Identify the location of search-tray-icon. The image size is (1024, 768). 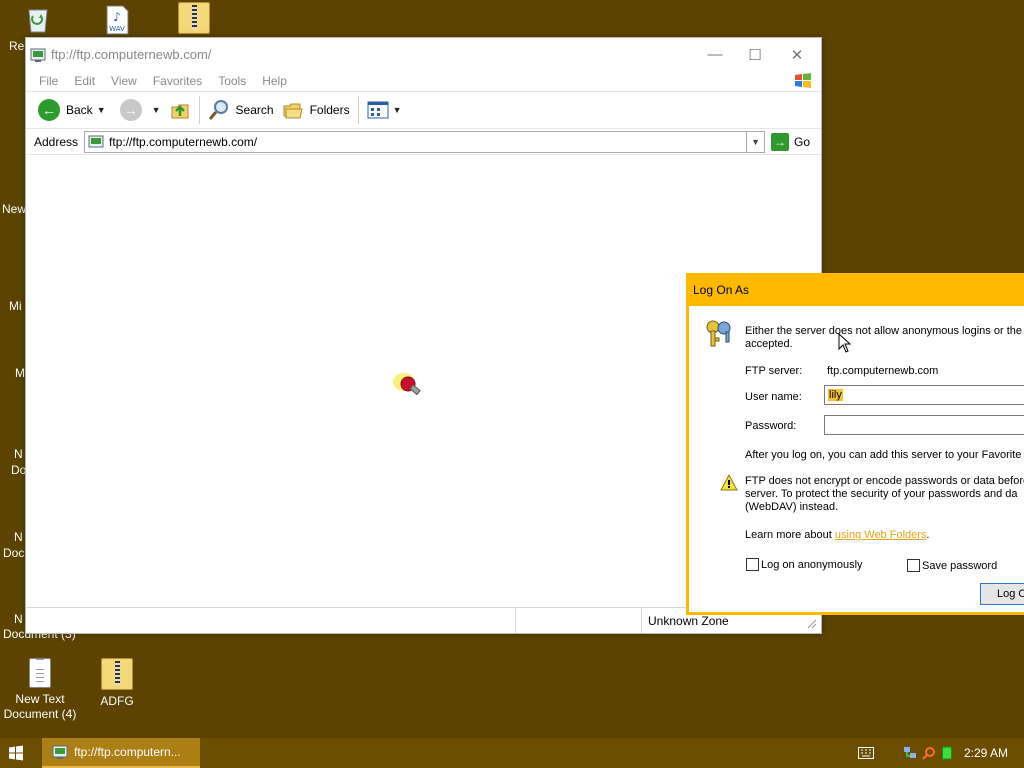
(929, 753).